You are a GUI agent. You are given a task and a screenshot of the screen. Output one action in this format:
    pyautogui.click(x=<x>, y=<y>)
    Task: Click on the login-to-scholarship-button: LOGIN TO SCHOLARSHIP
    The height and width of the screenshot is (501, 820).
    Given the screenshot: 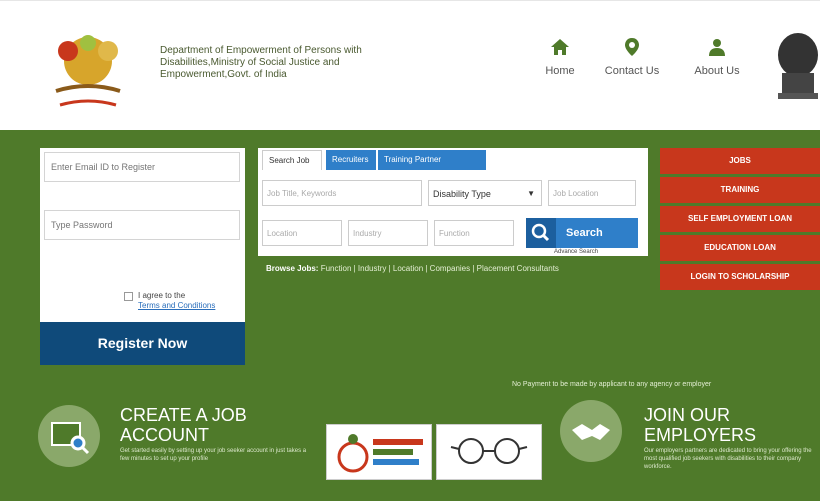 What is the action you would take?
    pyautogui.click(x=740, y=277)
    